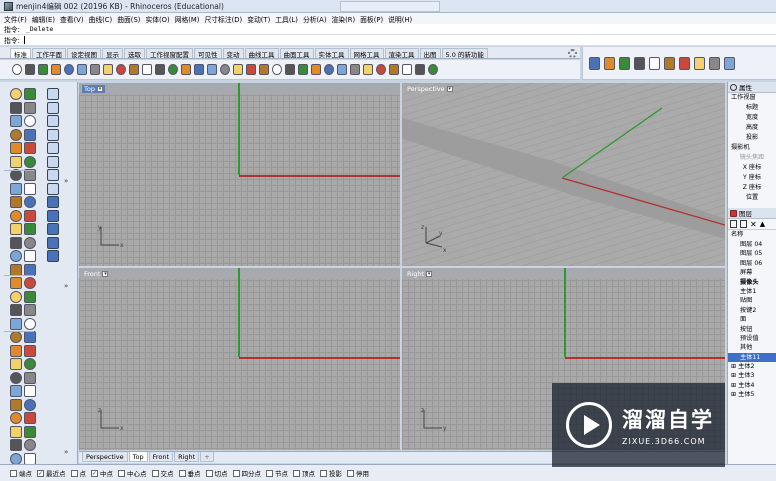 The width and height of the screenshot is (776, 481). I want to click on toolbar-tab: 5.0 的新功能, so click(464, 53).